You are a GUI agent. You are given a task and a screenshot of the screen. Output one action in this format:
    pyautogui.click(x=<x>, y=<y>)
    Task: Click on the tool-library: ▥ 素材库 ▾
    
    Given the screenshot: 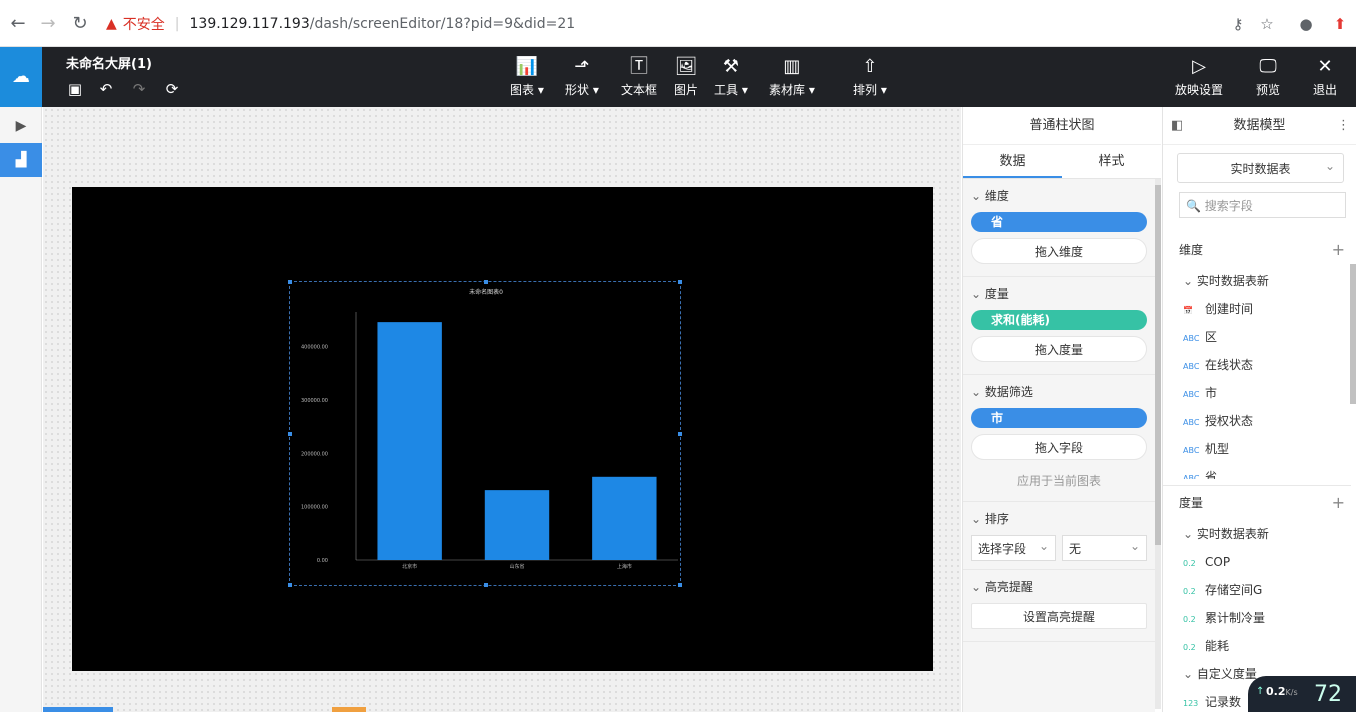 What is the action you would take?
    pyautogui.click(x=792, y=76)
    